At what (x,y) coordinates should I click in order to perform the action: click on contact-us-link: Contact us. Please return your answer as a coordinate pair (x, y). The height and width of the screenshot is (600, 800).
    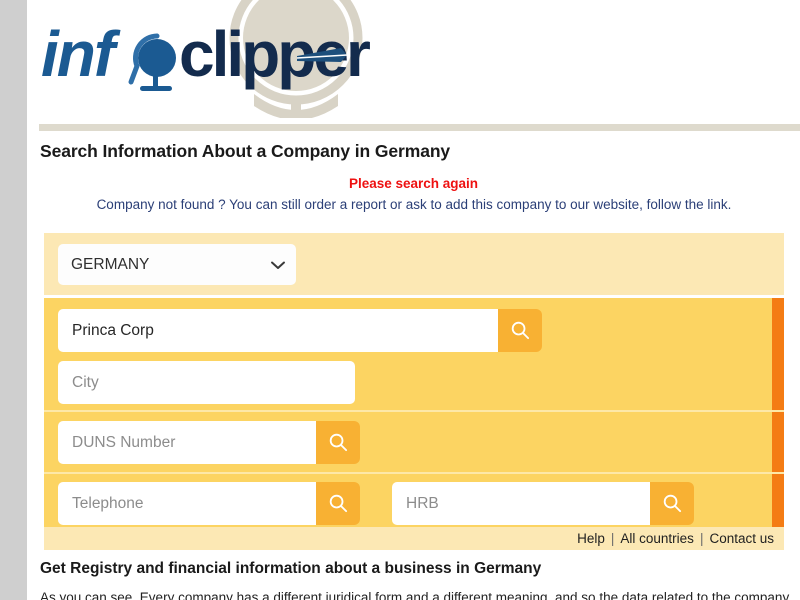
    Looking at the image, I should click on (741, 538).